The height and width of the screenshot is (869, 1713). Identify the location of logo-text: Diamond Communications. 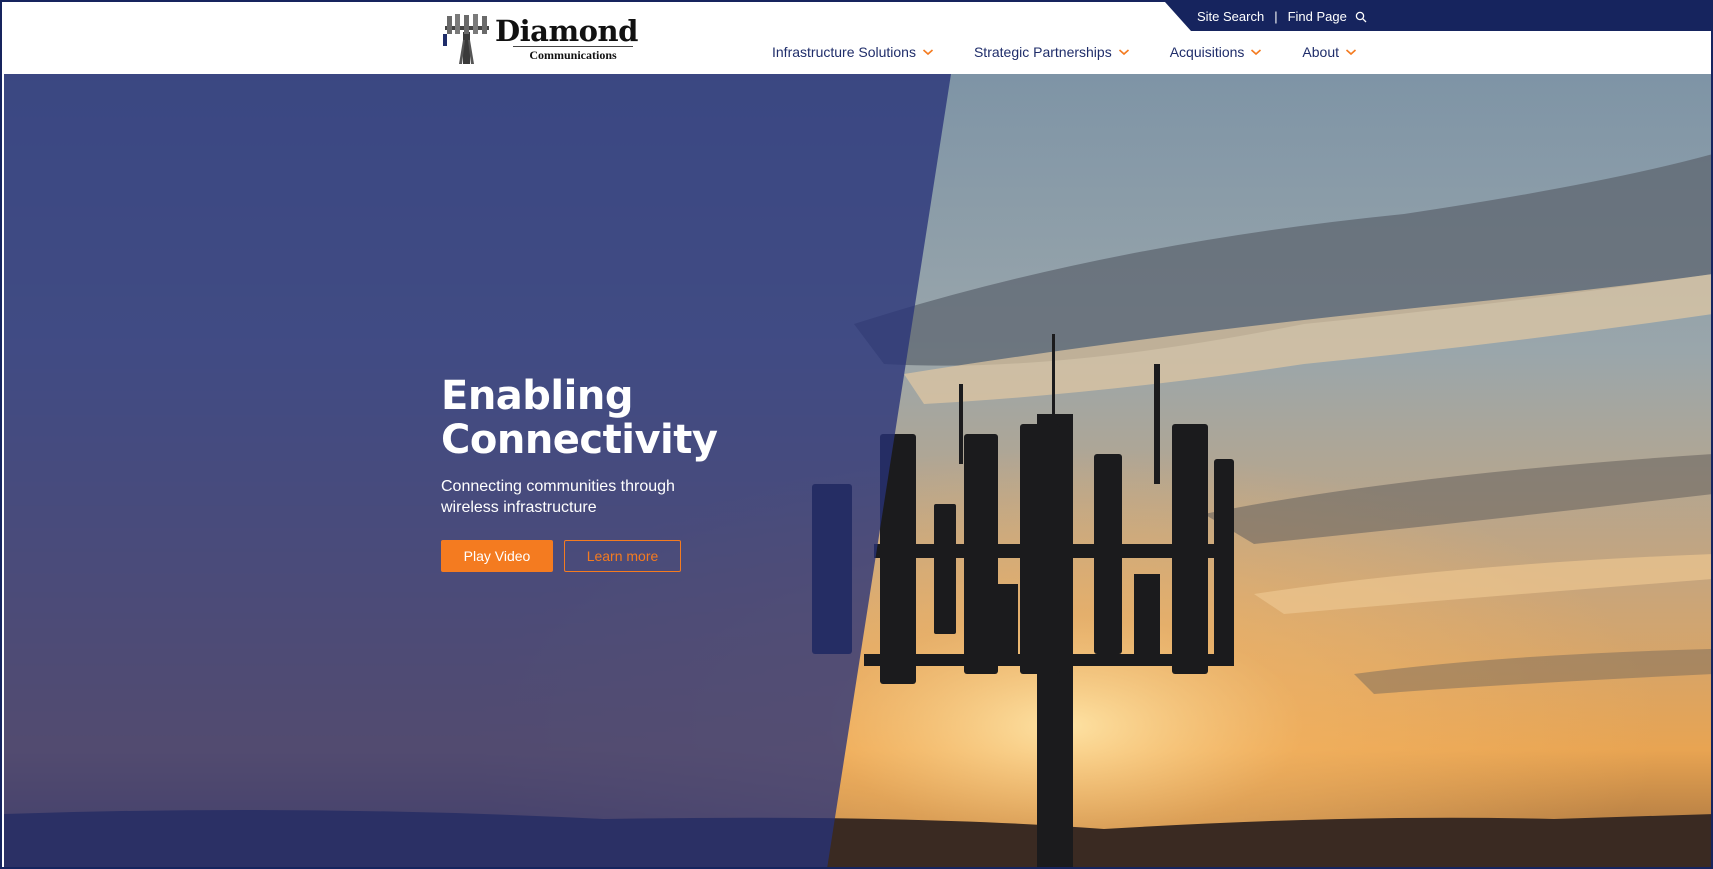
(566, 39).